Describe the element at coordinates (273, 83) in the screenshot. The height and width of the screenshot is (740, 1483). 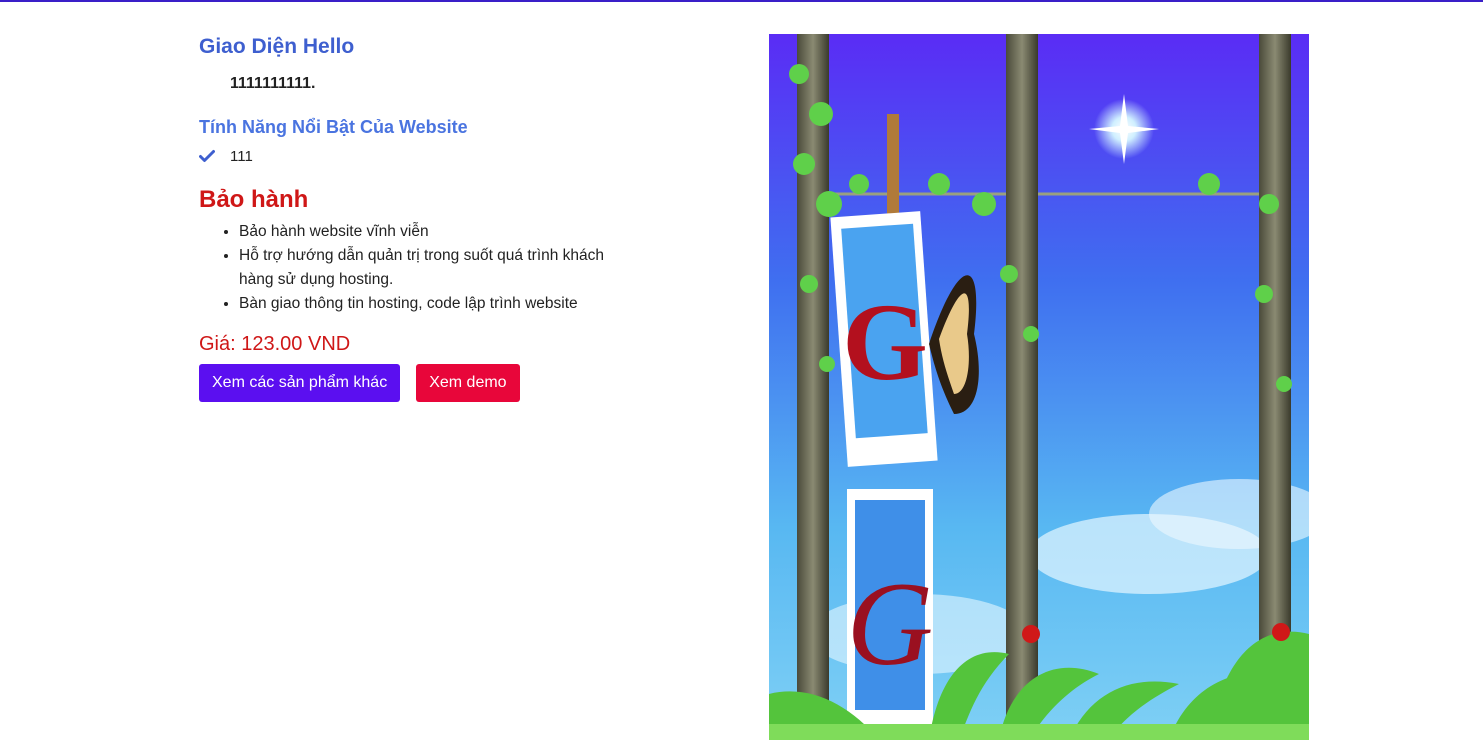
I see `product-description: 1111111111.` at that location.